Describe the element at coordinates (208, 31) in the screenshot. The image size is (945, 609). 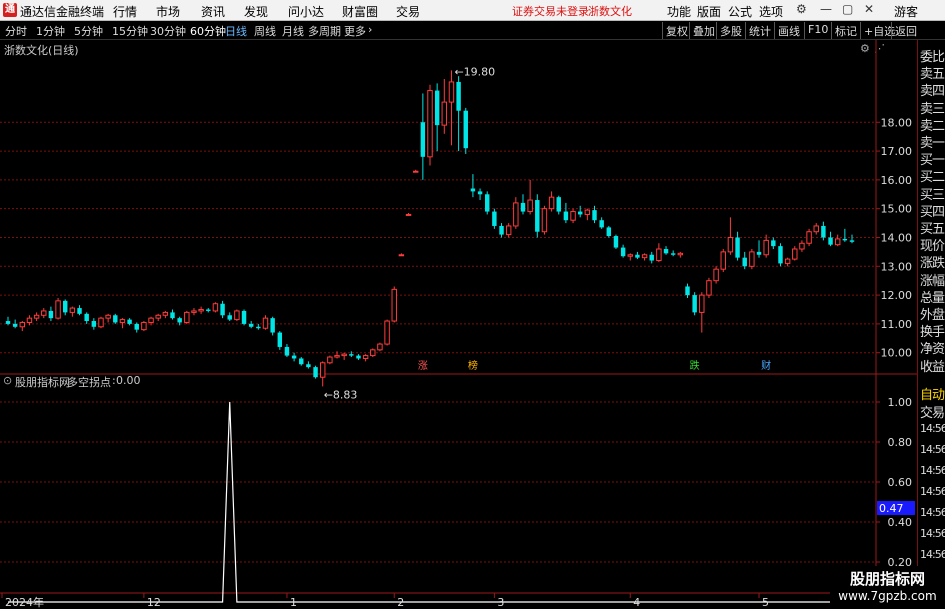
I see `period-60min: 60分钟` at that location.